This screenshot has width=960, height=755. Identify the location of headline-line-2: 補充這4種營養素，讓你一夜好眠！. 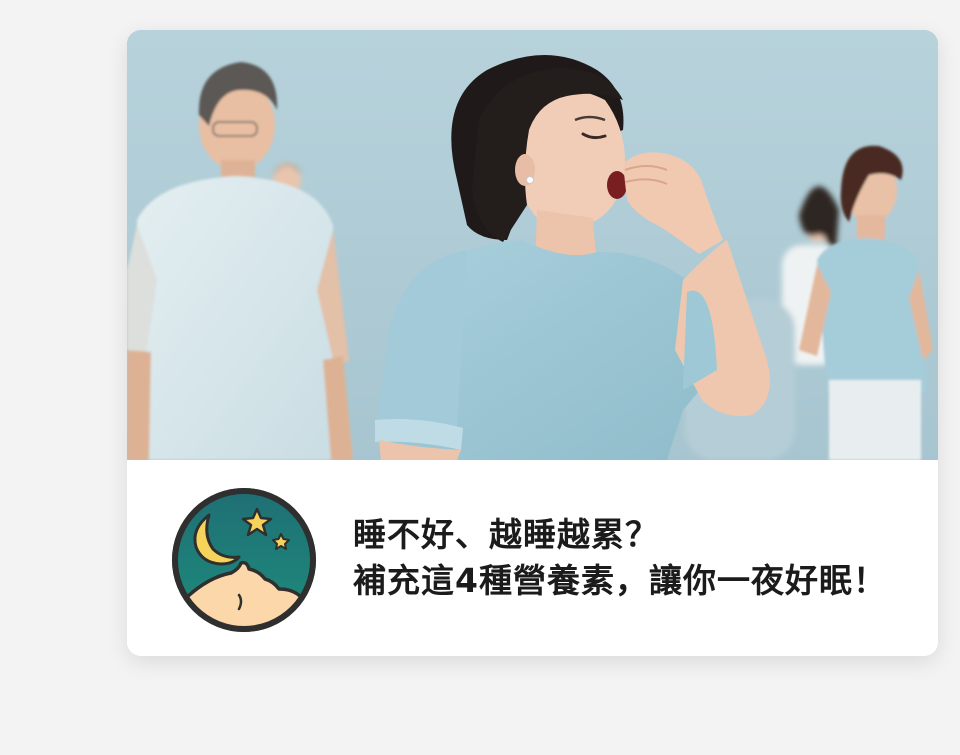
(620, 580).